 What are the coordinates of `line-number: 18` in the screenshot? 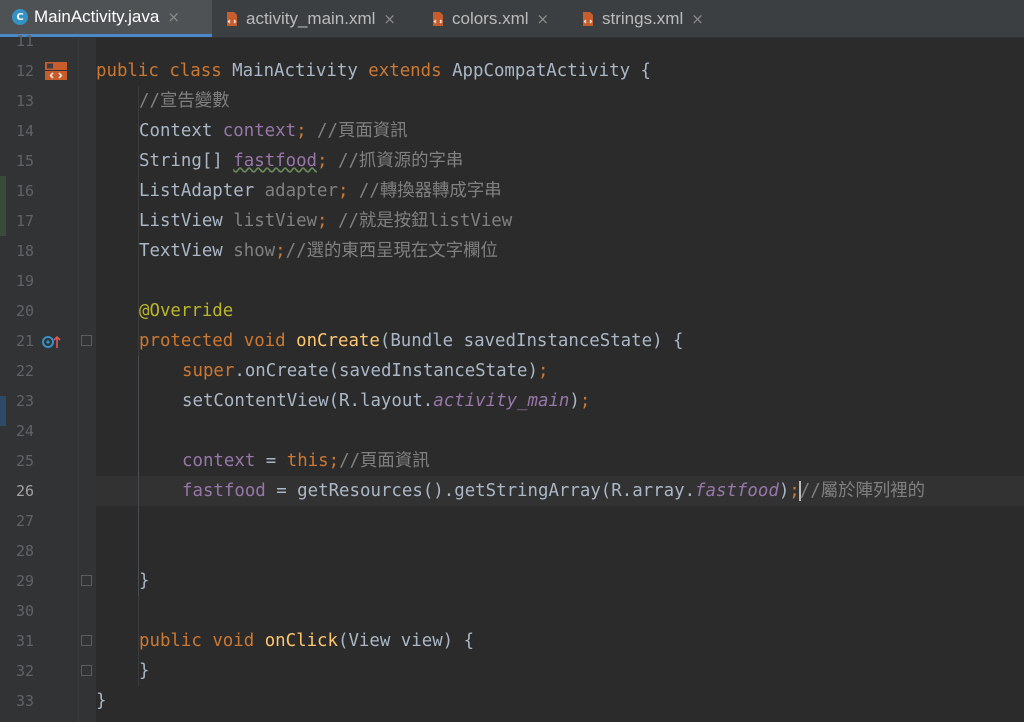 It's located at (24, 251).